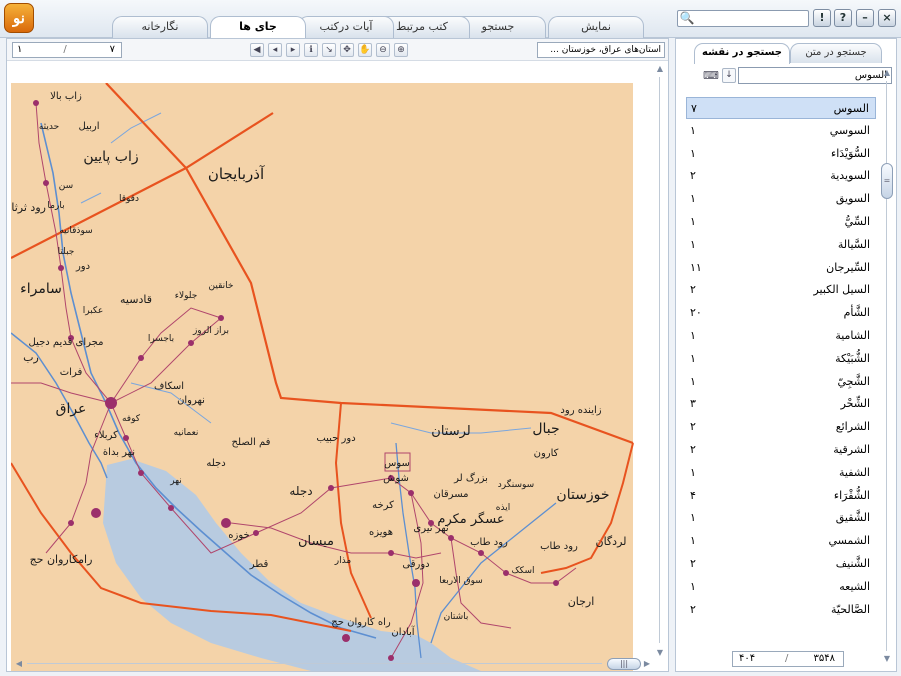 Image resolution: width=901 pixels, height=676 pixels. What do you see at coordinates (743, 18) in the screenshot?
I see `top-search-input` at bounding box center [743, 18].